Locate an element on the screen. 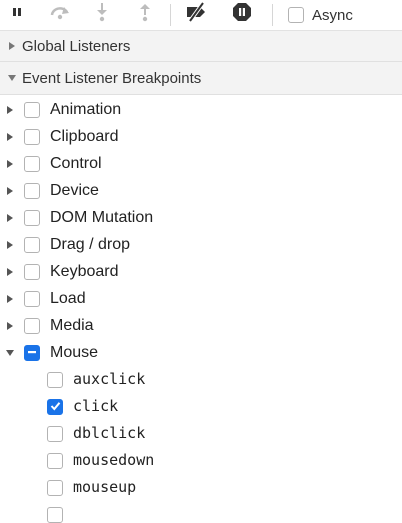 The height and width of the screenshot is (523, 402). async-label: Async is located at coordinates (332, 15).